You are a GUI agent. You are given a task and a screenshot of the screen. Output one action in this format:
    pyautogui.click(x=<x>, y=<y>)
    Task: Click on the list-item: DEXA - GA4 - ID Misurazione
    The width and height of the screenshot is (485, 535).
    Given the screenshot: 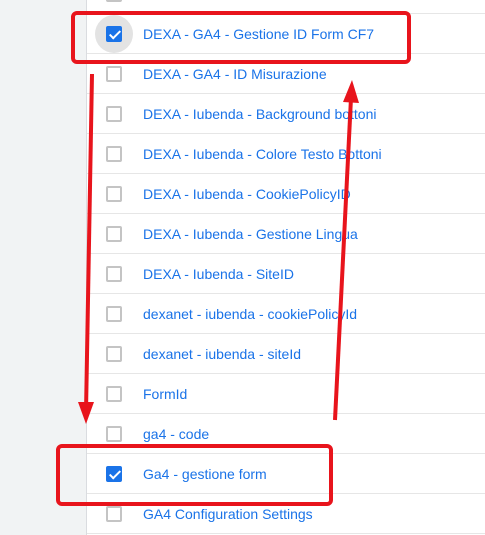 What is the action you would take?
    pyautogui.click(x=286, y=74)
    